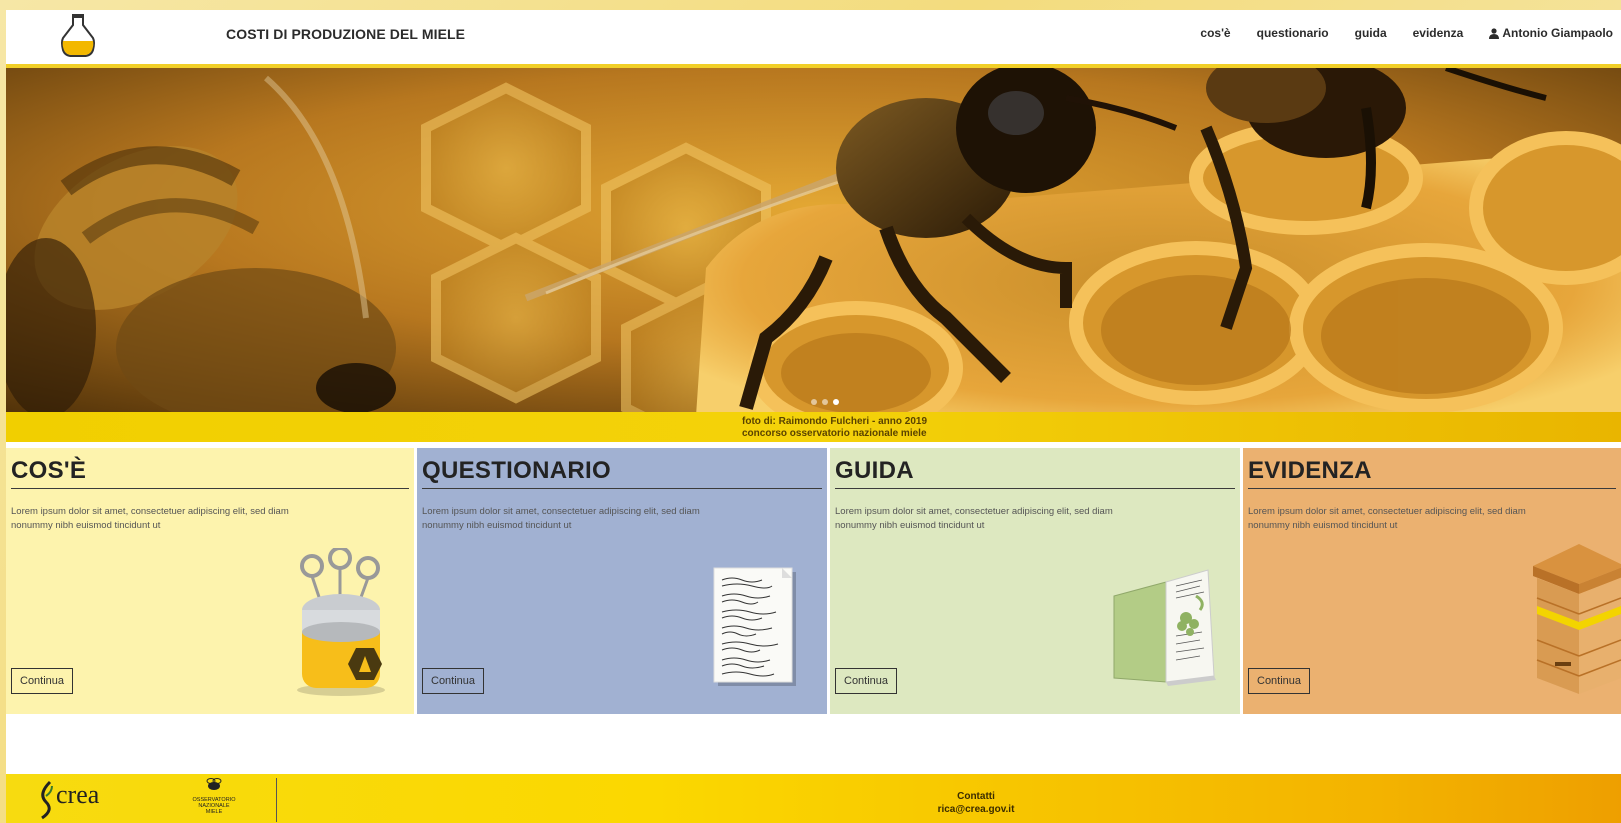 The height and width of the screenshot is (823, 1621). Describe the element at coordinates (1577, 619) in the screenshot. I see `beehive-icon` at that location.